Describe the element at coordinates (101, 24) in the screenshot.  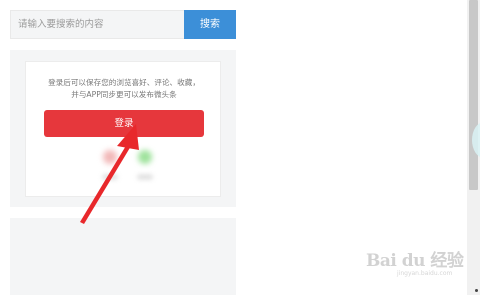
I see `search-input` at that location.